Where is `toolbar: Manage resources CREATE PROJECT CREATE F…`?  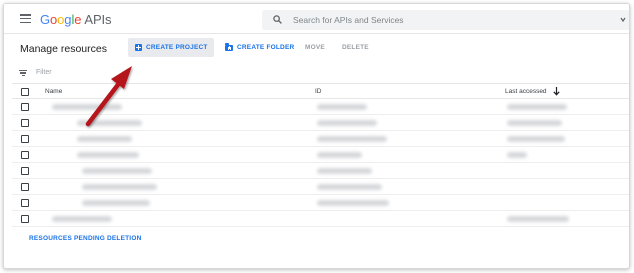
toolbar: Manage resources CREATE PROJECT CREATE F… is located at coordinates (316, 47).